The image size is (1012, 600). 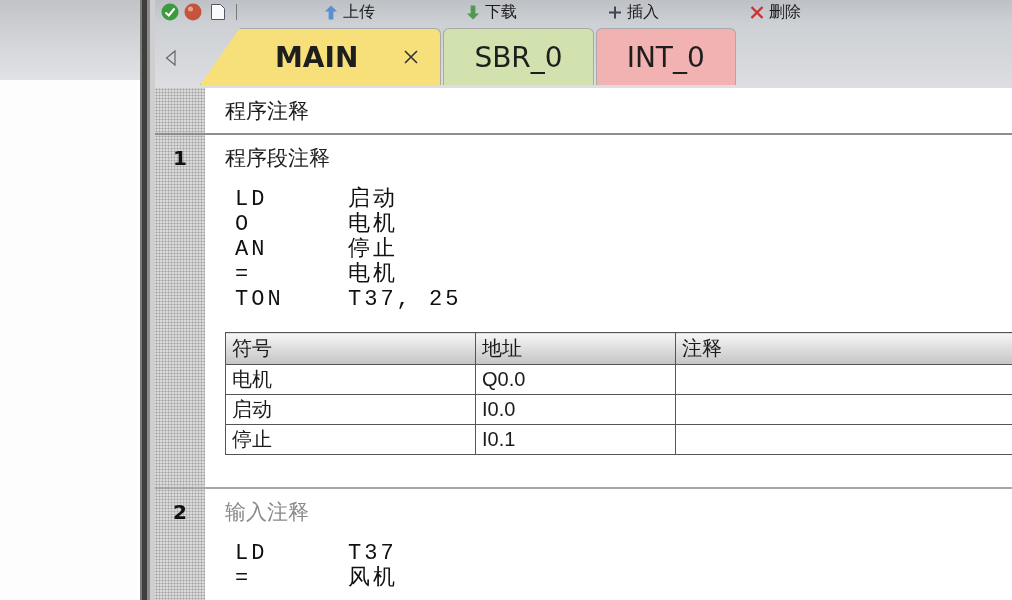 I want to click on operand: 启动, so click(x=373, y=199).